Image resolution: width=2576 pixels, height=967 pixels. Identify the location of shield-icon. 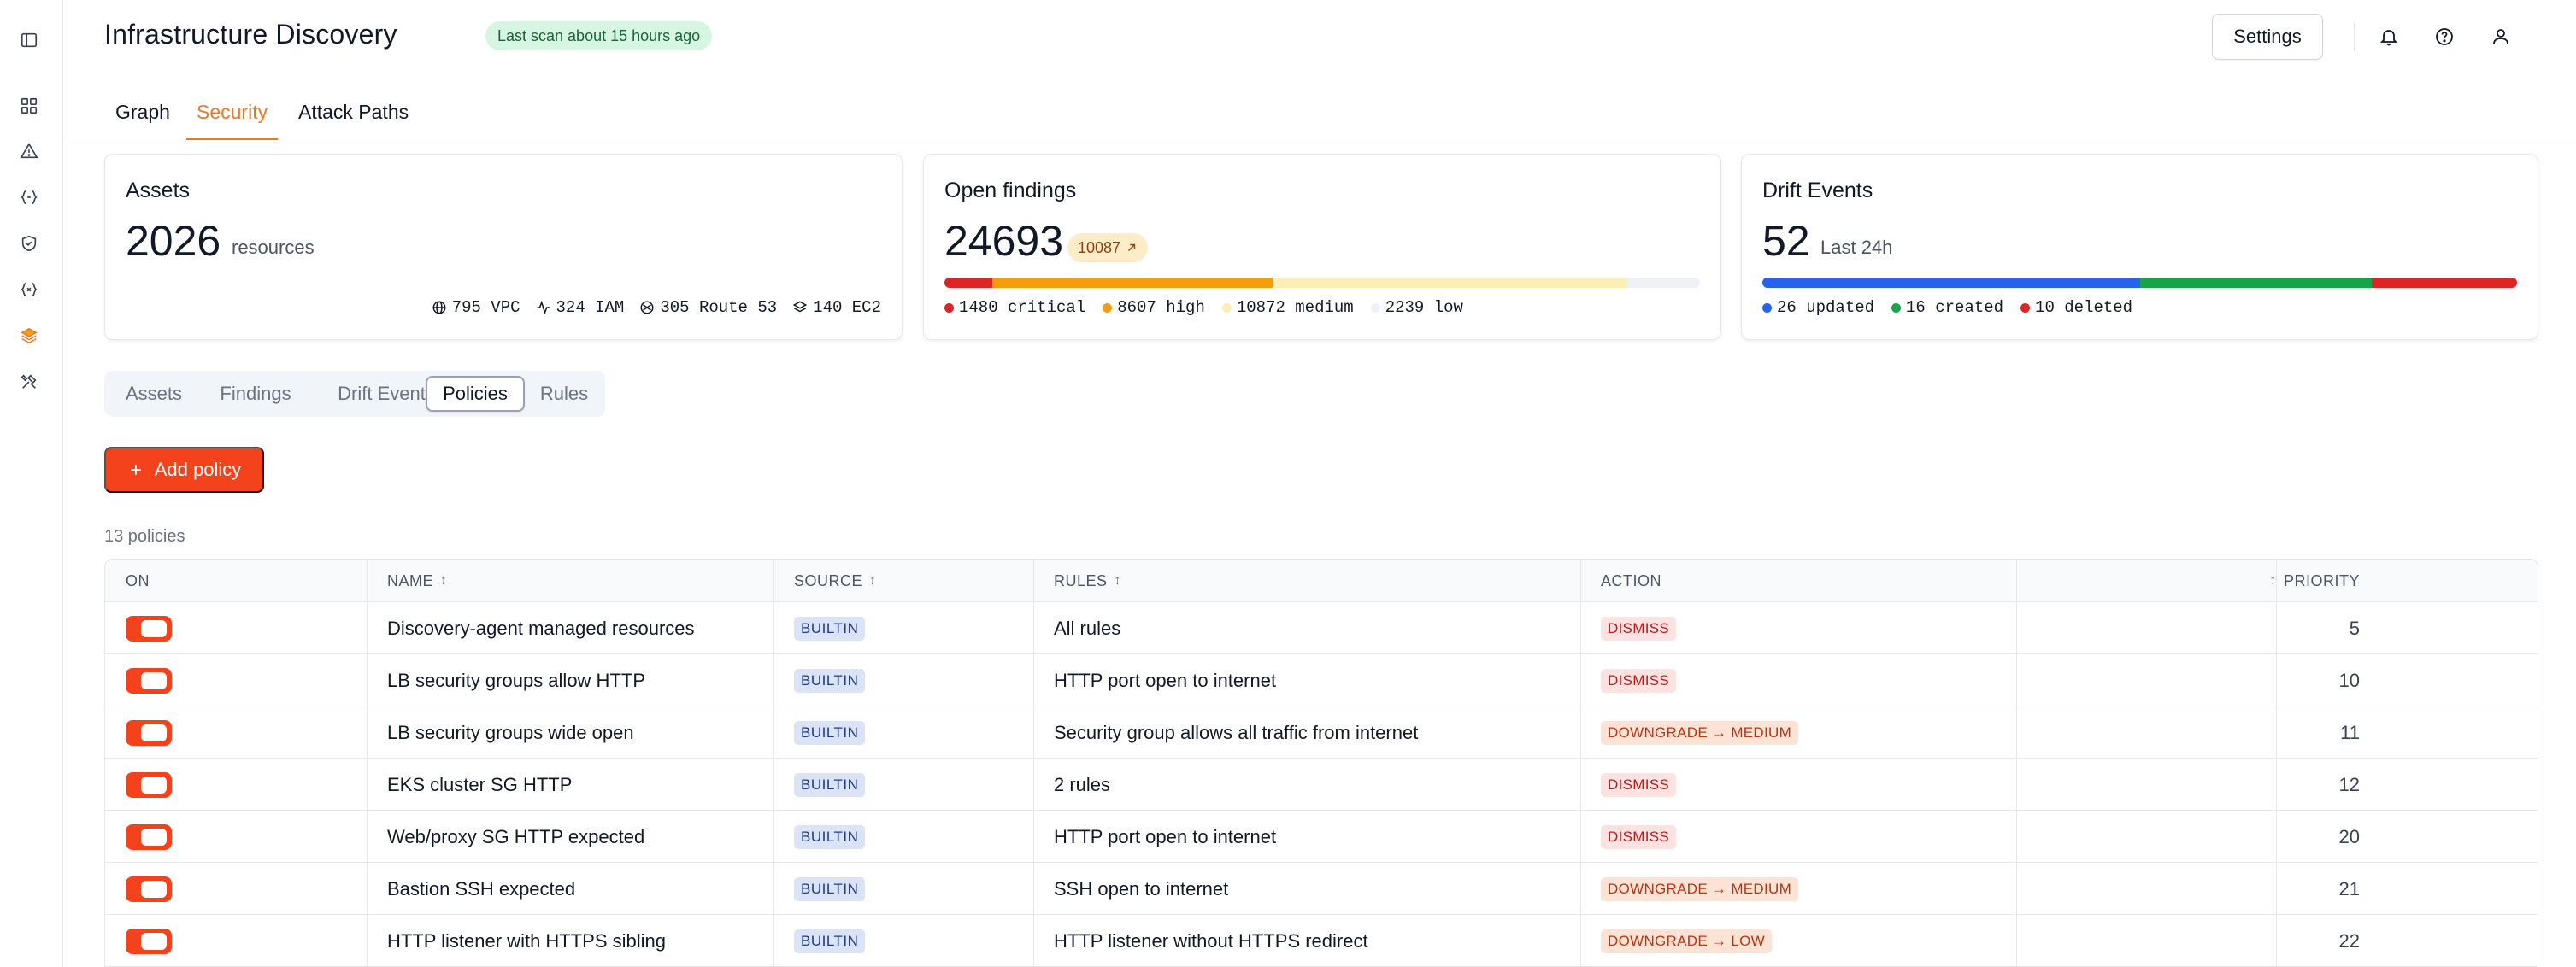
(29, 243).